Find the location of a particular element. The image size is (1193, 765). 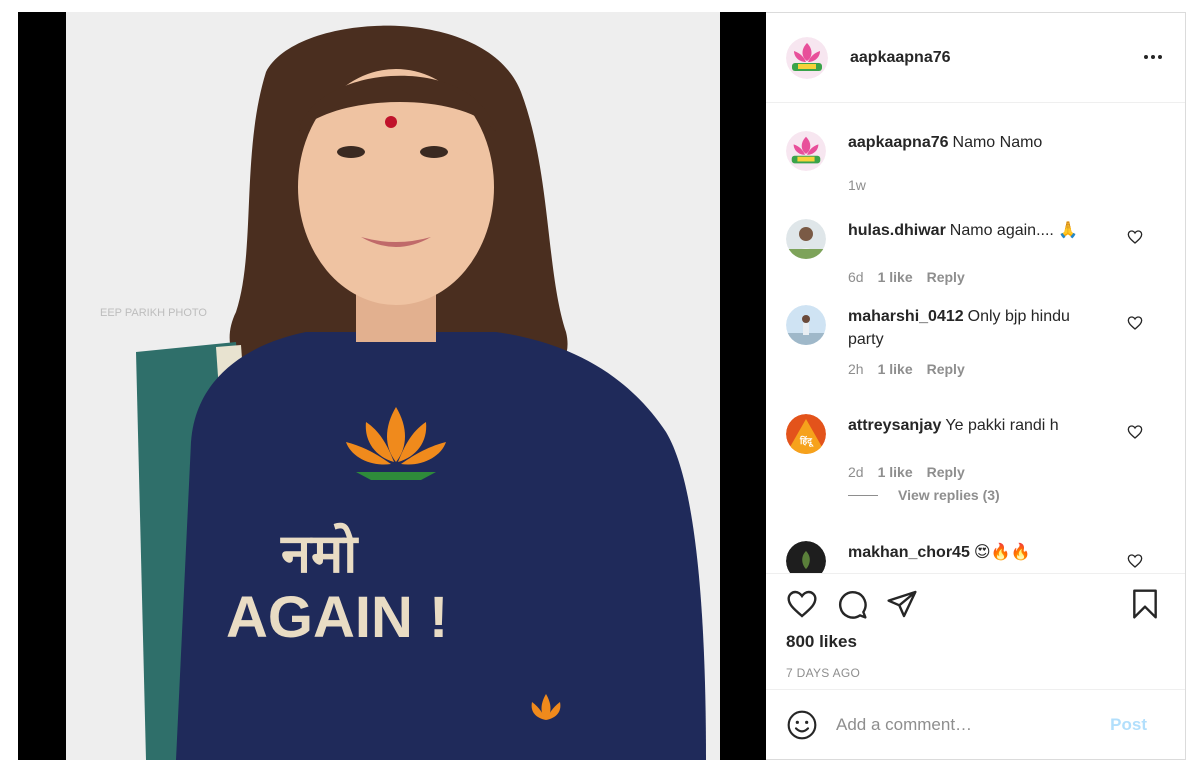

bookmark-icon is located at coordinates (1145, 604).